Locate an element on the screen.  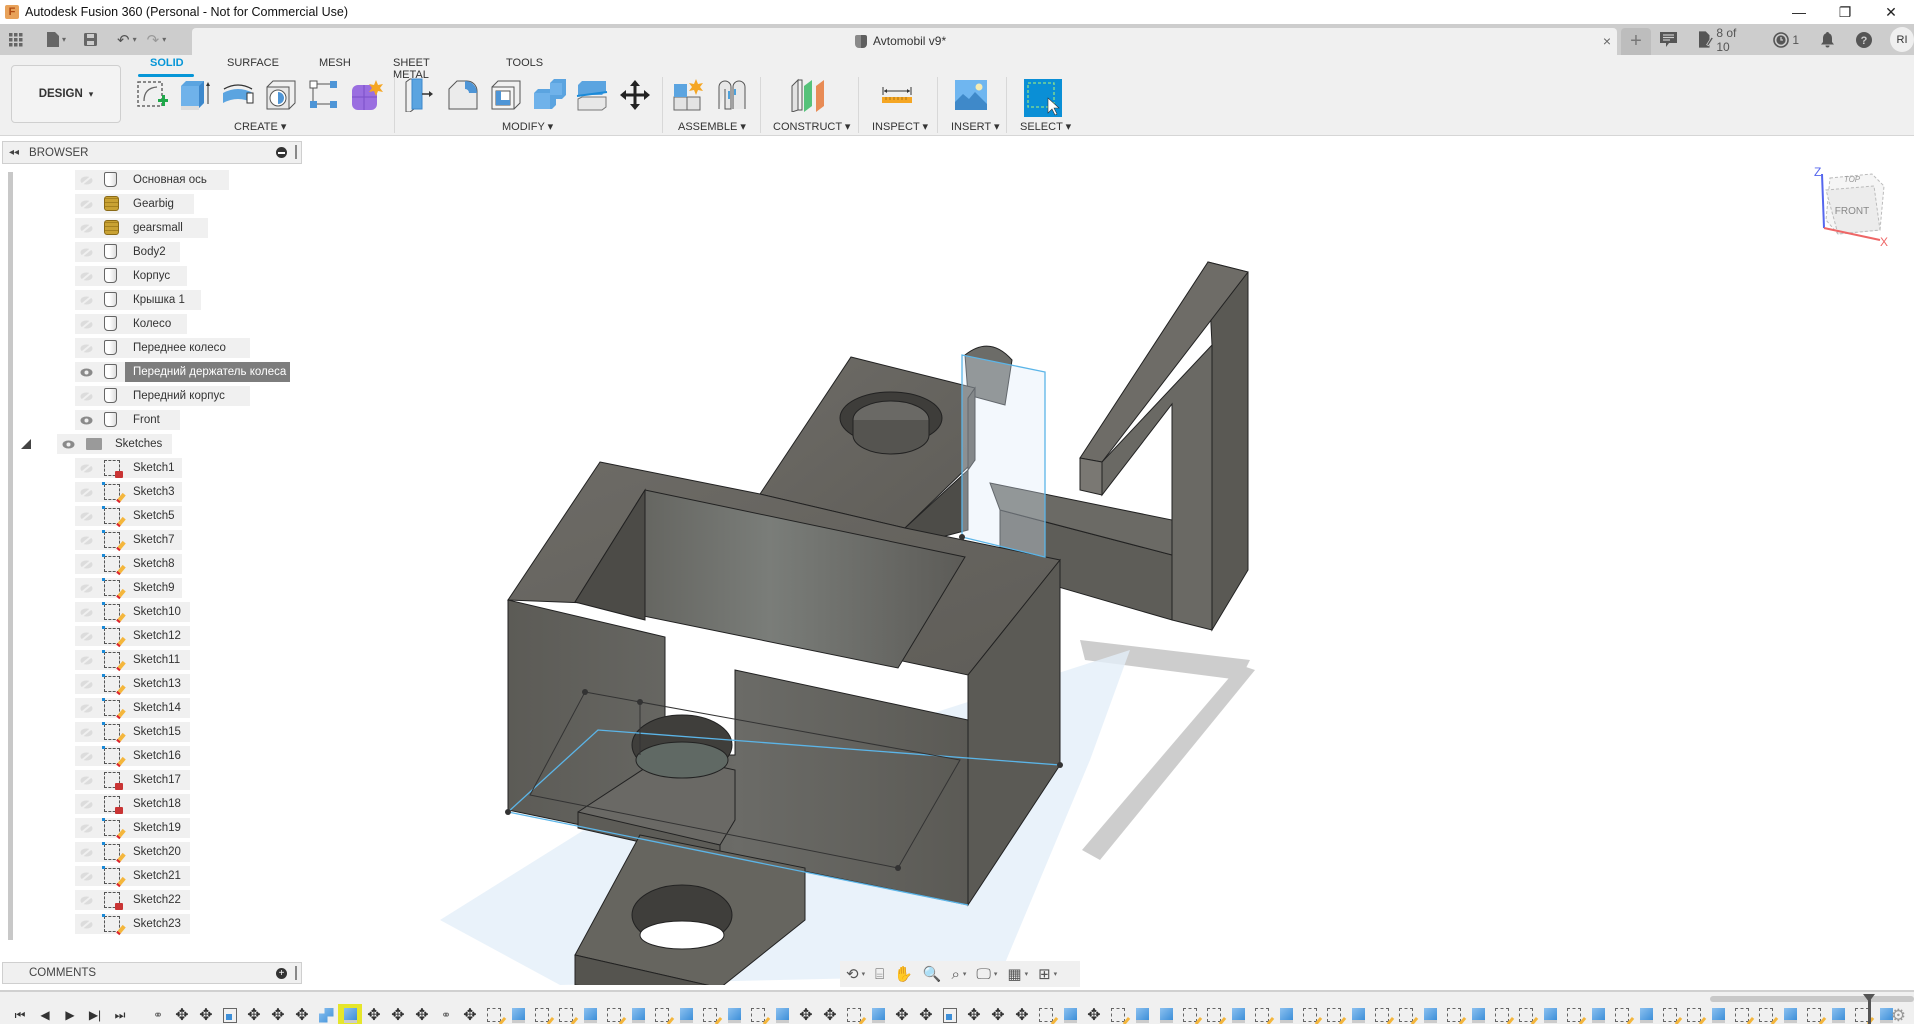
tree-item-sketch: Sketch5 is located at coordinates (150, 517).